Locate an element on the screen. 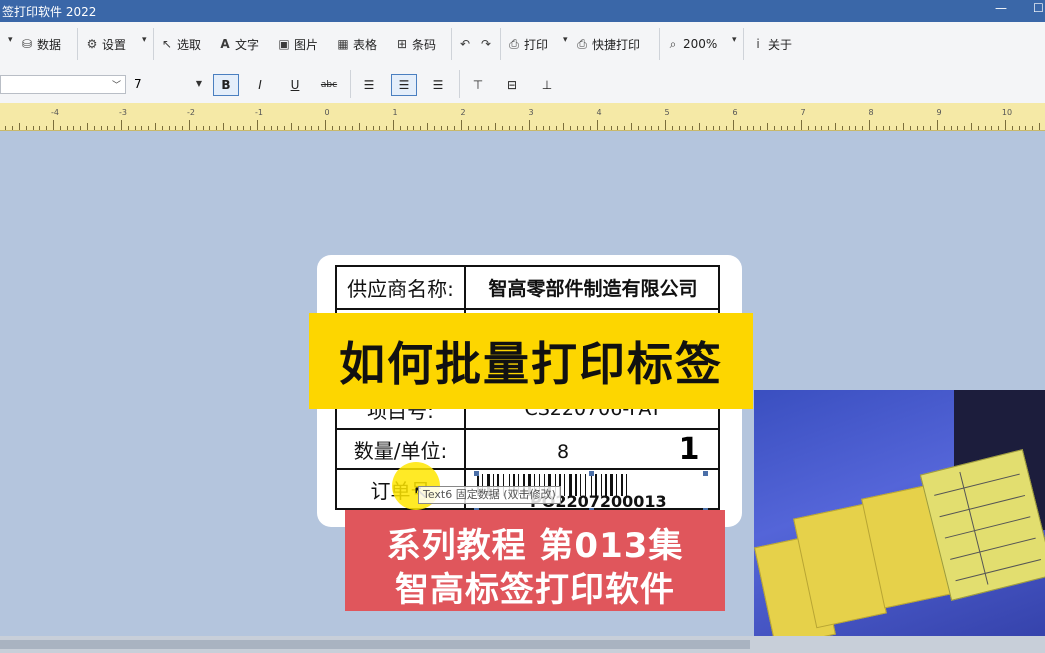 Image resolution: width=1045 pixels, height=653 pixels. redo-icon: ↷ is located at coordinates (486, 44).